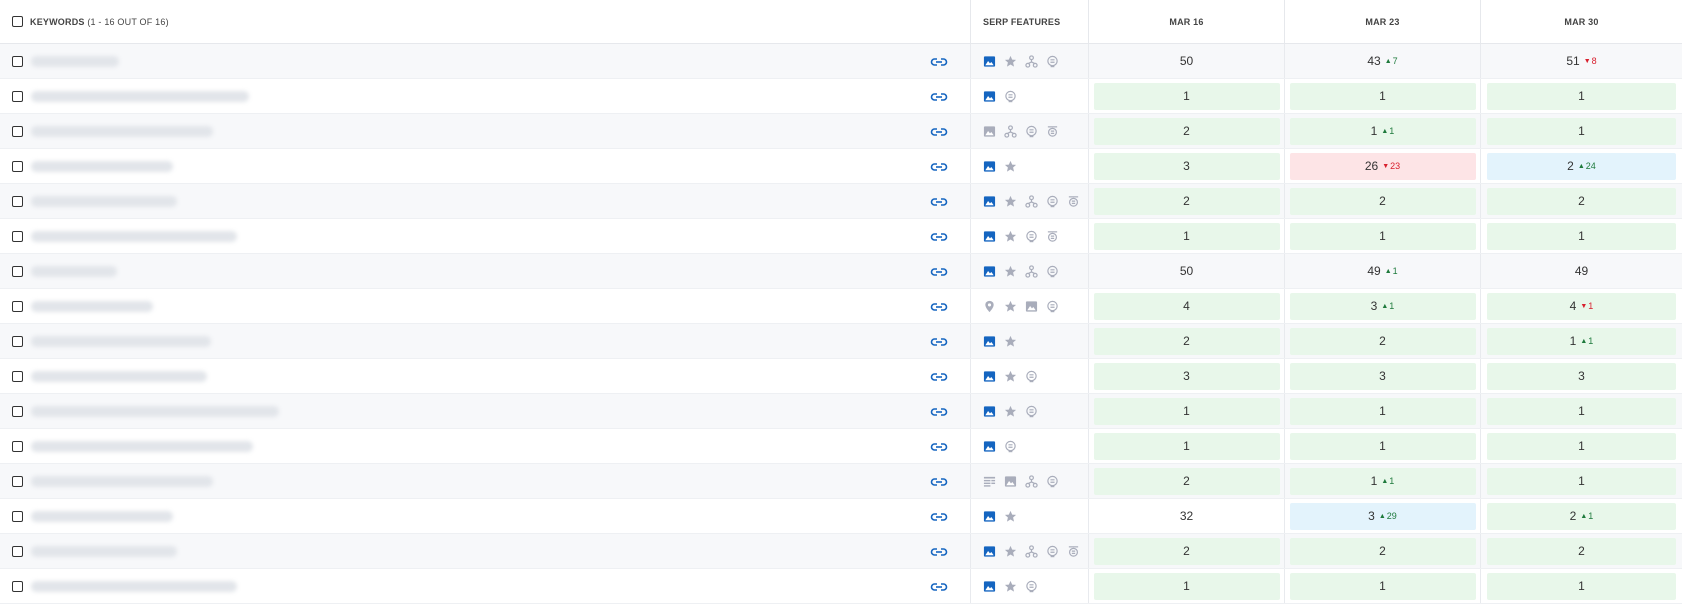 This screenshot has width=1682, height=604. What do you see at coordinates (17, 21) in the screenshot?
I see `select-all-checkbox` at bounding box center [17, 21].